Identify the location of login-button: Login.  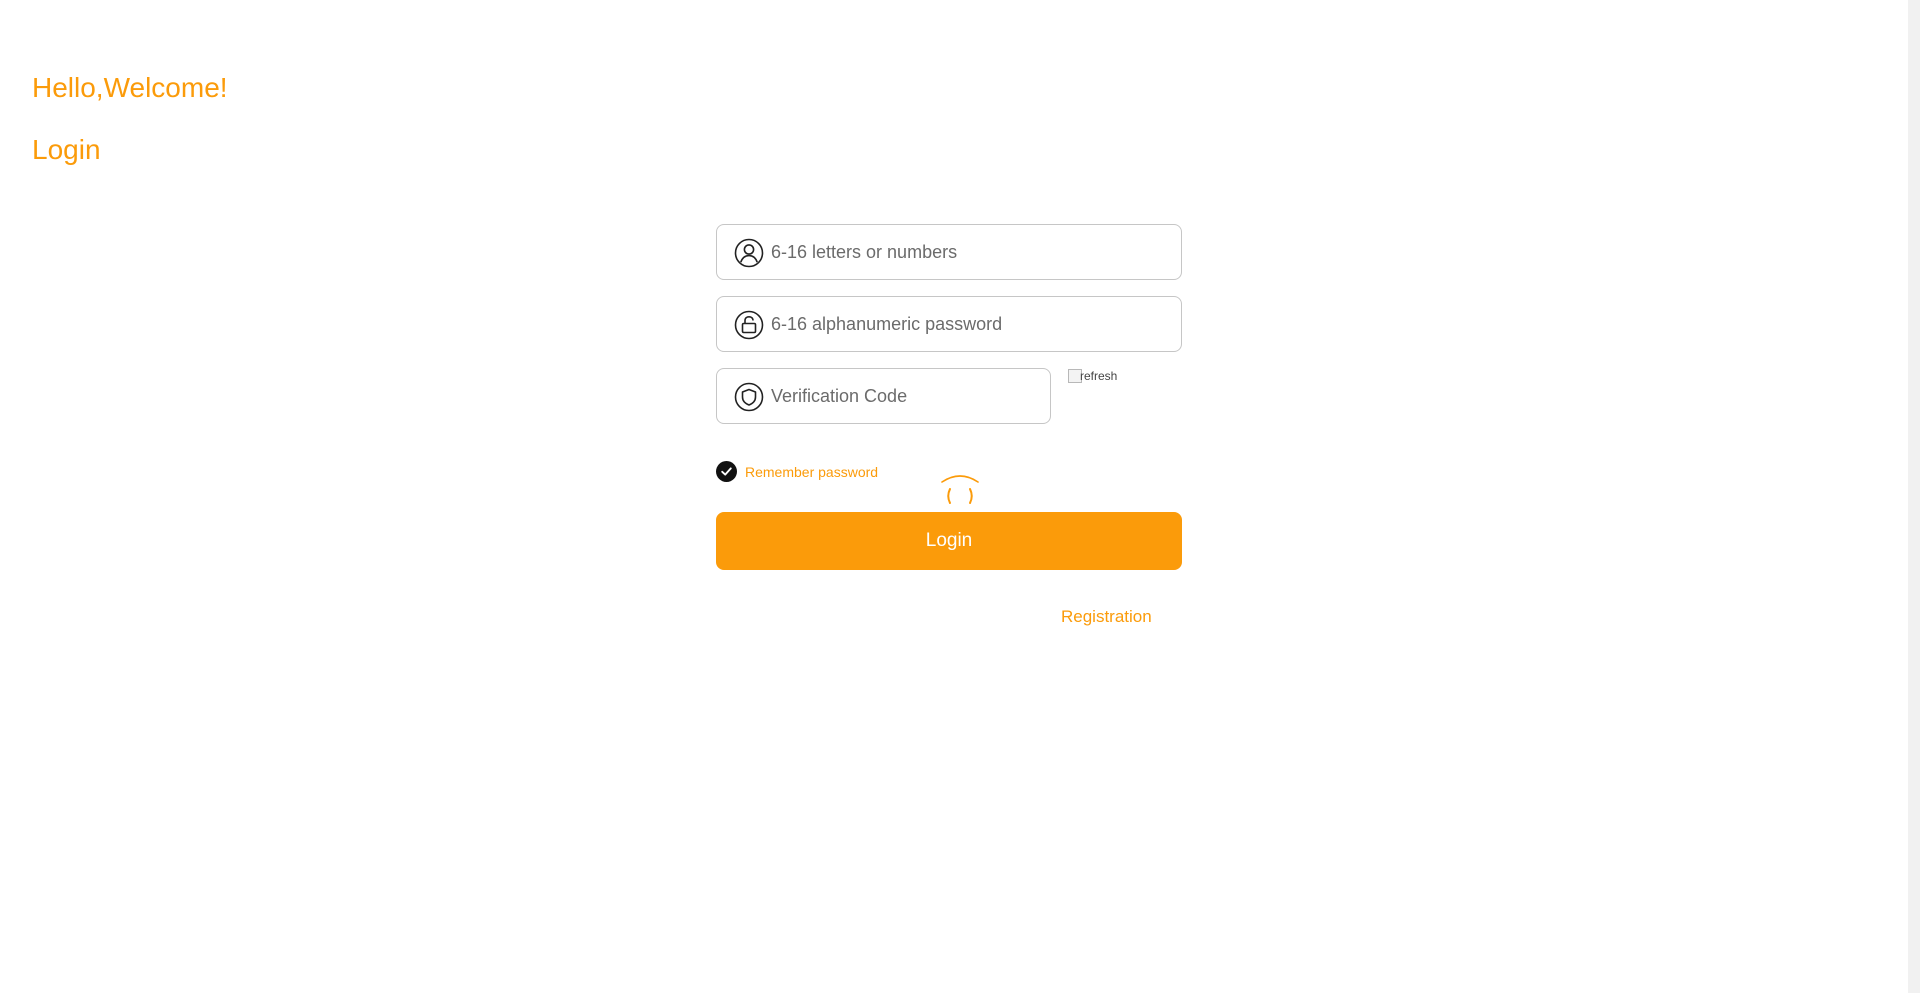
(949, 541).